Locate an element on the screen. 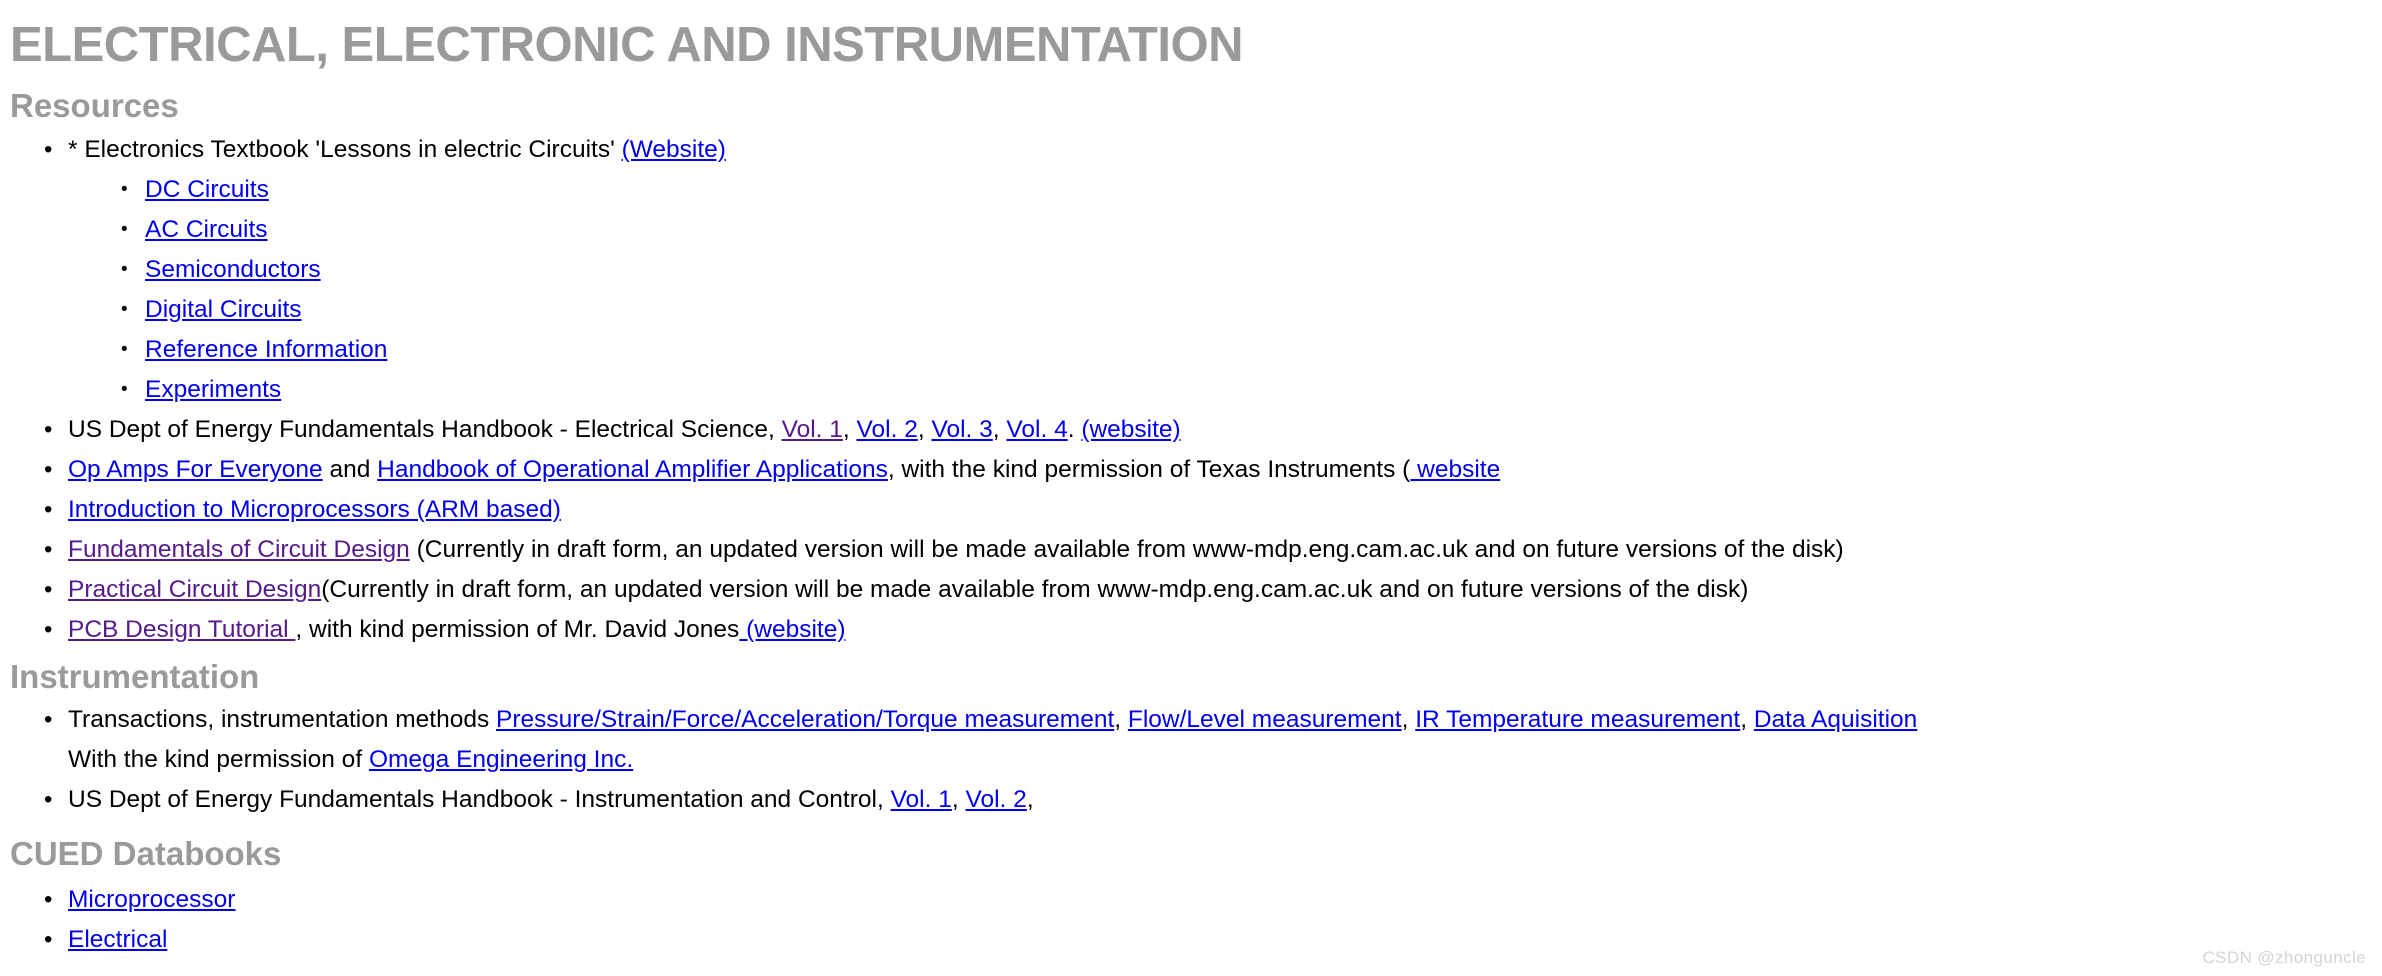 This screenshot has width=2382, height=976. transactions-label: Transactions, instrumentation methods is located at coordinates (282, 719).